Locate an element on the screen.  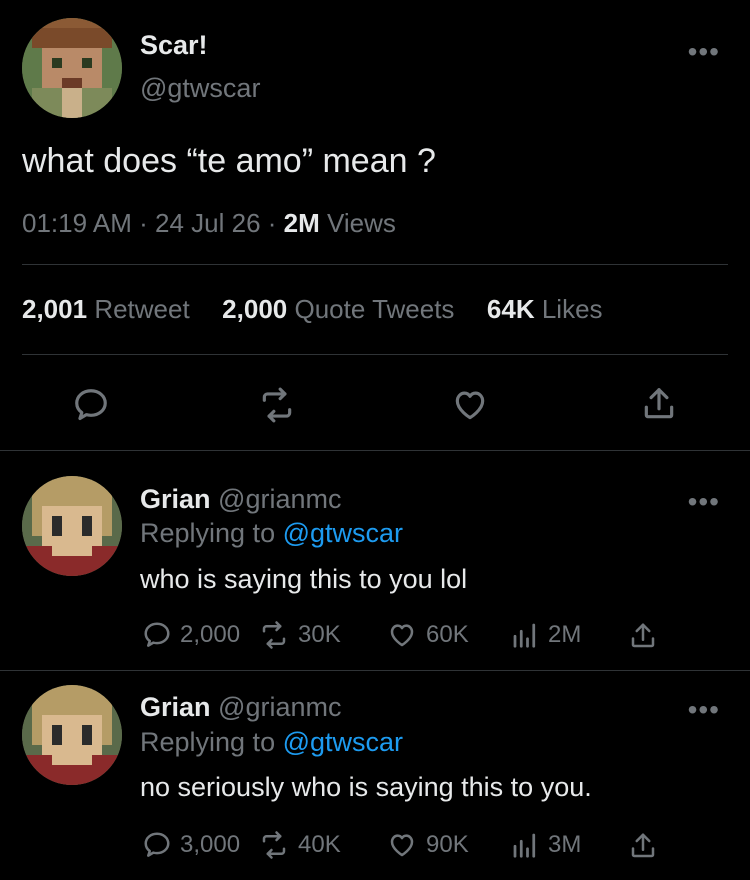
like-count: 60K is located at coordinates (447, 634).